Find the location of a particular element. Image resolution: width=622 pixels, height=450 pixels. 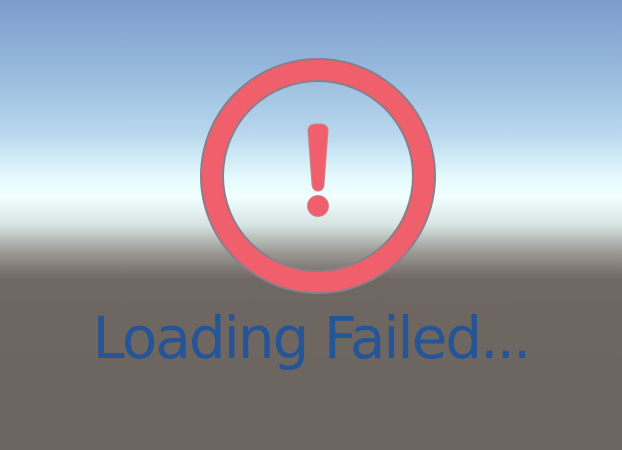

exclamation-bar is located at coordinates (318, 157).